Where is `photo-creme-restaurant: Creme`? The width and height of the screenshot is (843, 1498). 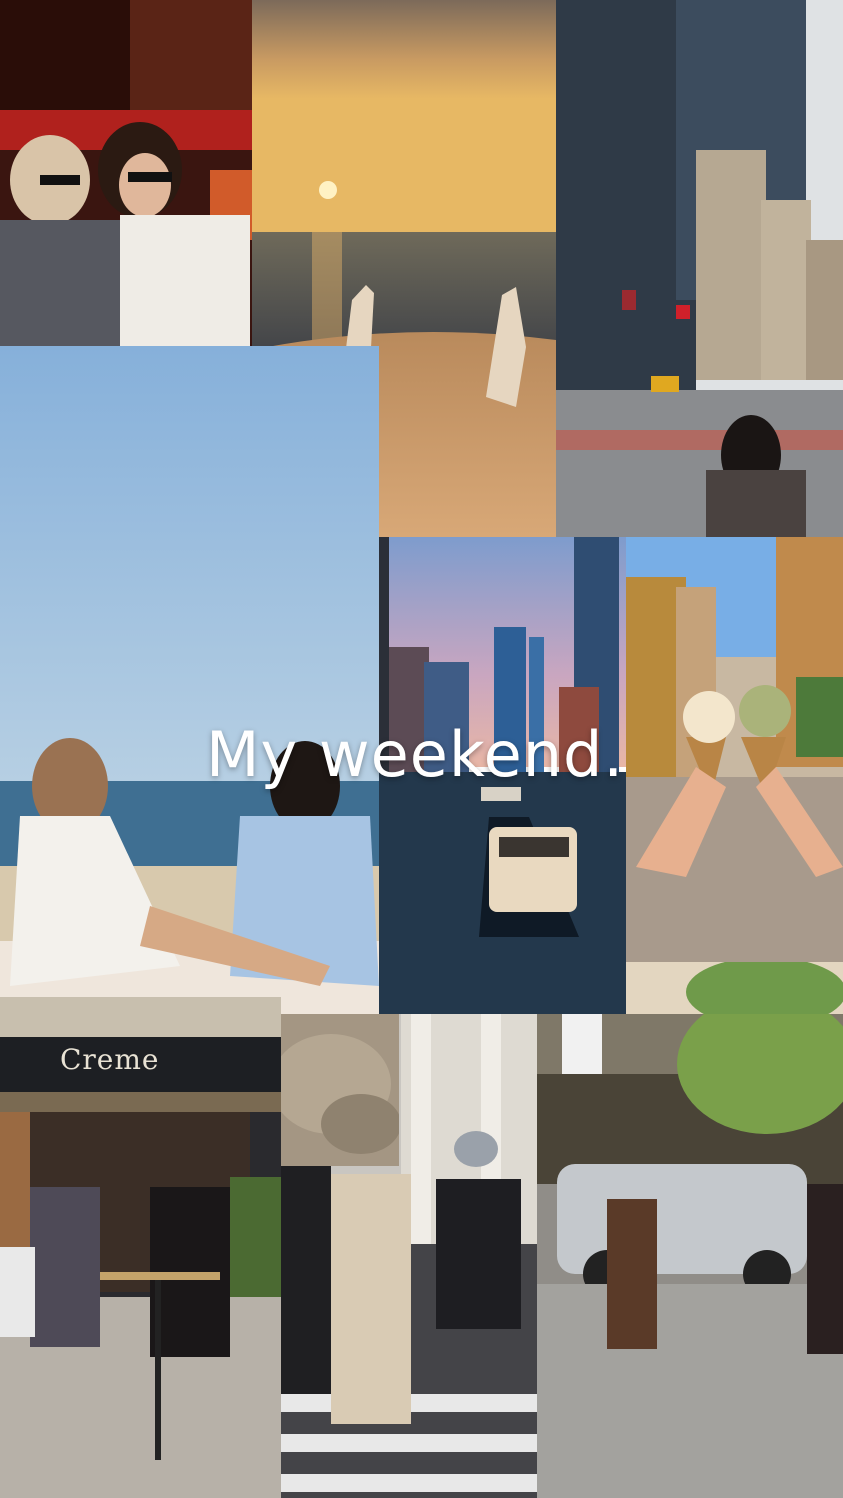 photo-creme-restaurant: Creme is located at coordinates (140, 1247).